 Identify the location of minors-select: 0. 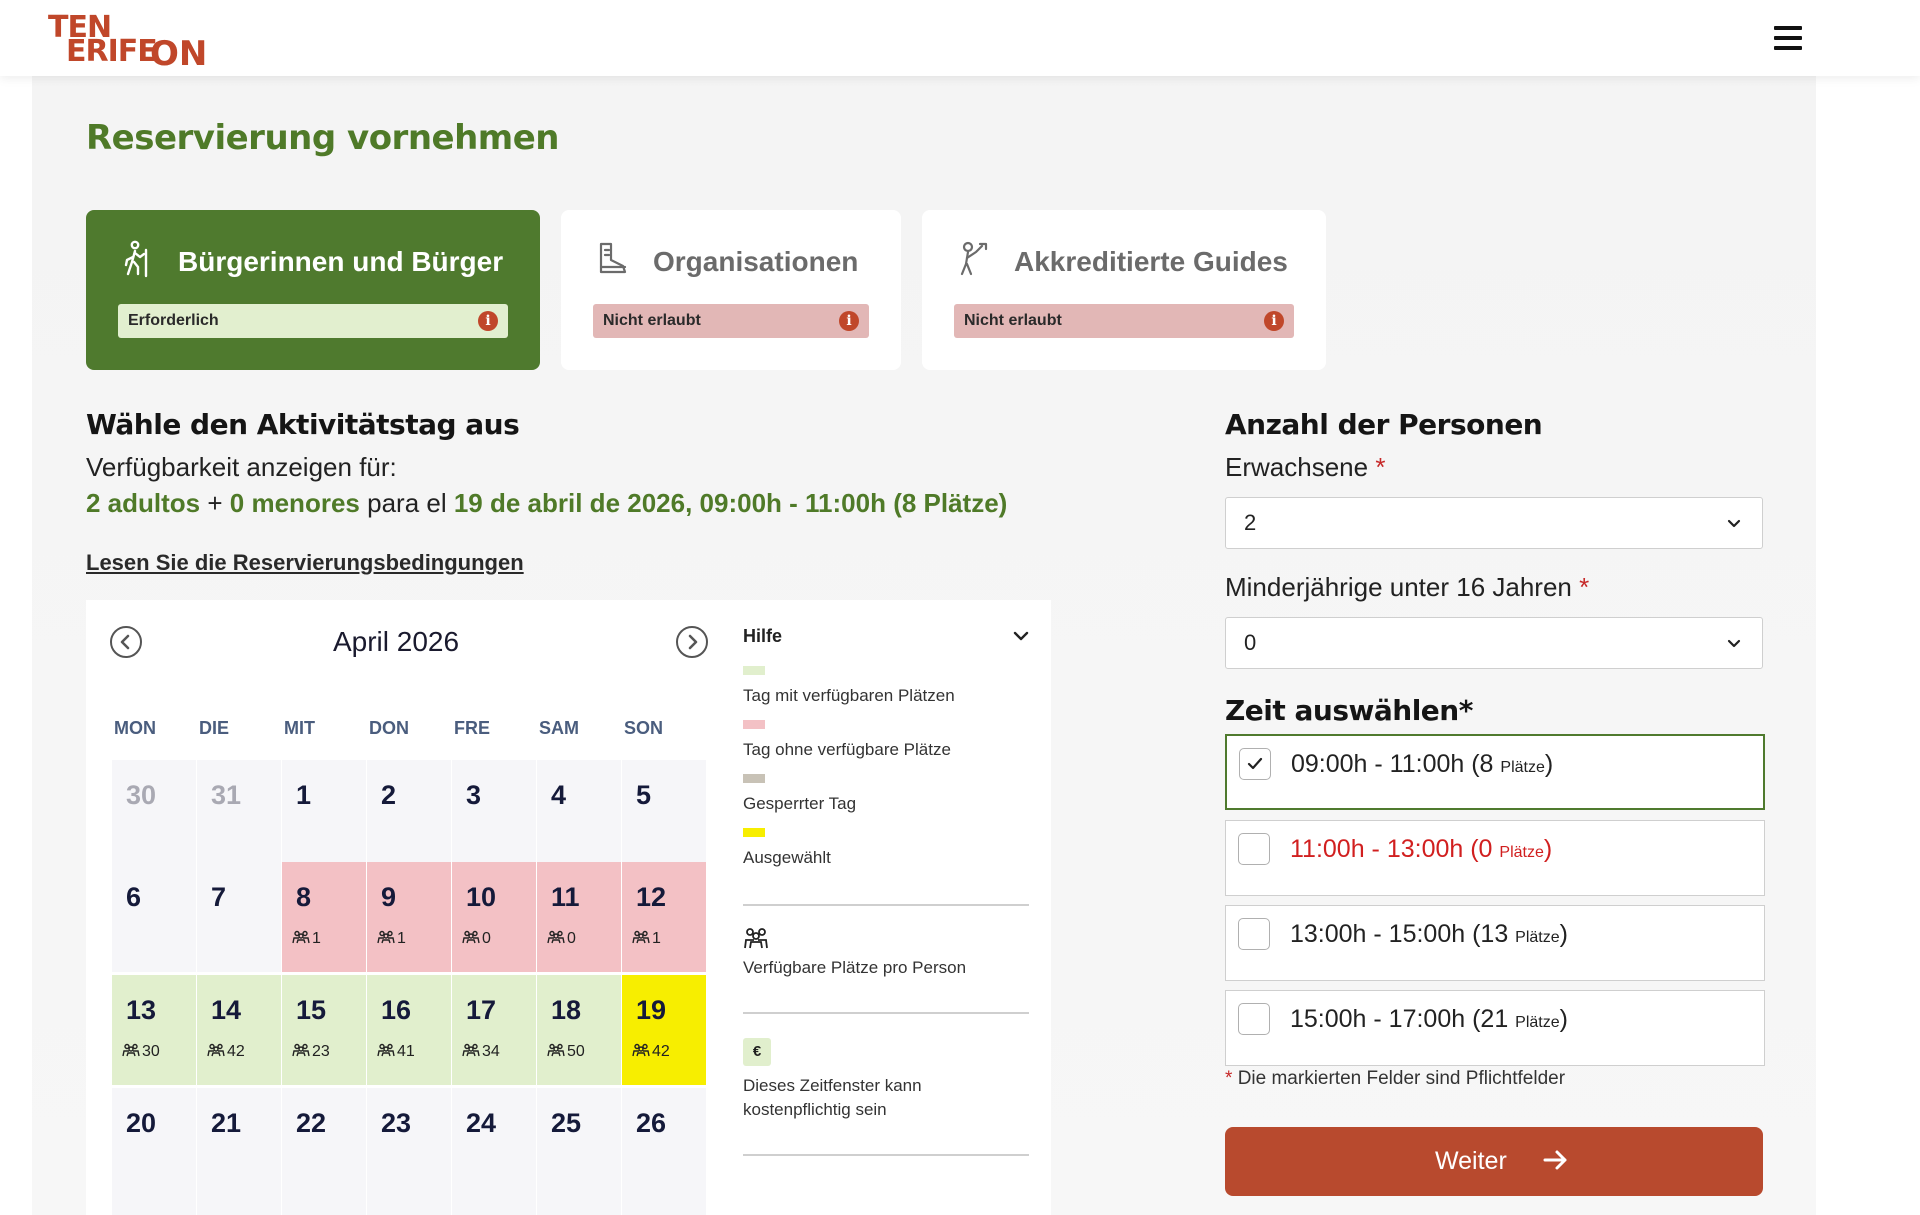
(1494, 643).